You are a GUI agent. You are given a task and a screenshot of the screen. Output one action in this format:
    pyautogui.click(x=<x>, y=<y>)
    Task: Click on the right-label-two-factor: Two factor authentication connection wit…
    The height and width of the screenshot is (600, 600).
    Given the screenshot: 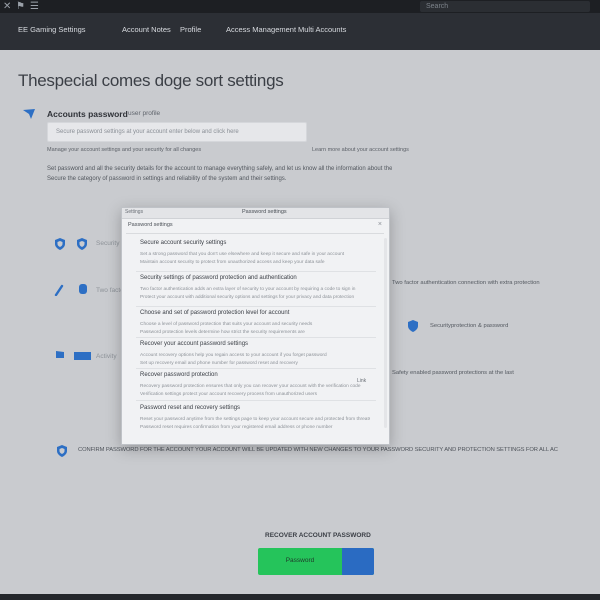 What is the action you would take?
    pyautogui.click(x=466, y=283)
    